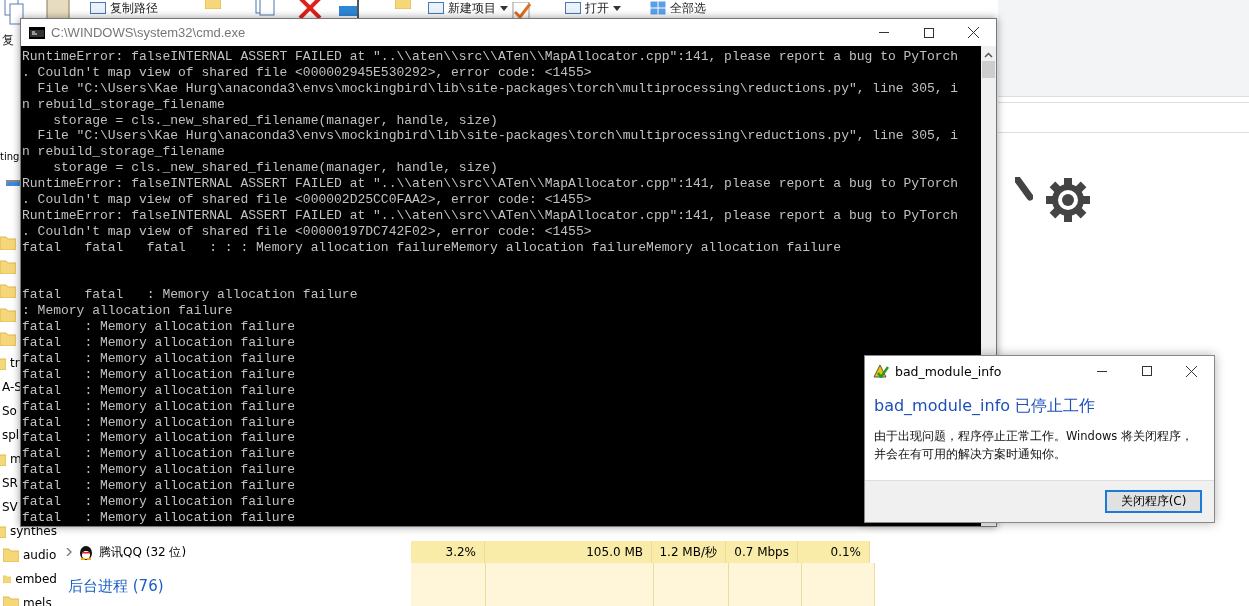 The image size is (1249, 606). I want to click on copy-label: 复, so click(8, 39).